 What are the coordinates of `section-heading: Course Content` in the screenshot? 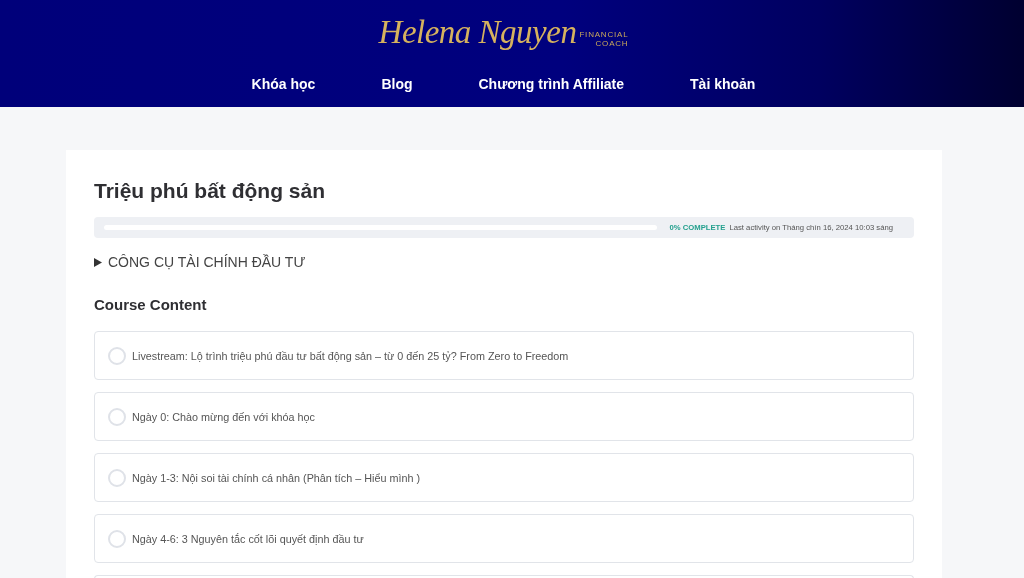 It's located at (151, 305).